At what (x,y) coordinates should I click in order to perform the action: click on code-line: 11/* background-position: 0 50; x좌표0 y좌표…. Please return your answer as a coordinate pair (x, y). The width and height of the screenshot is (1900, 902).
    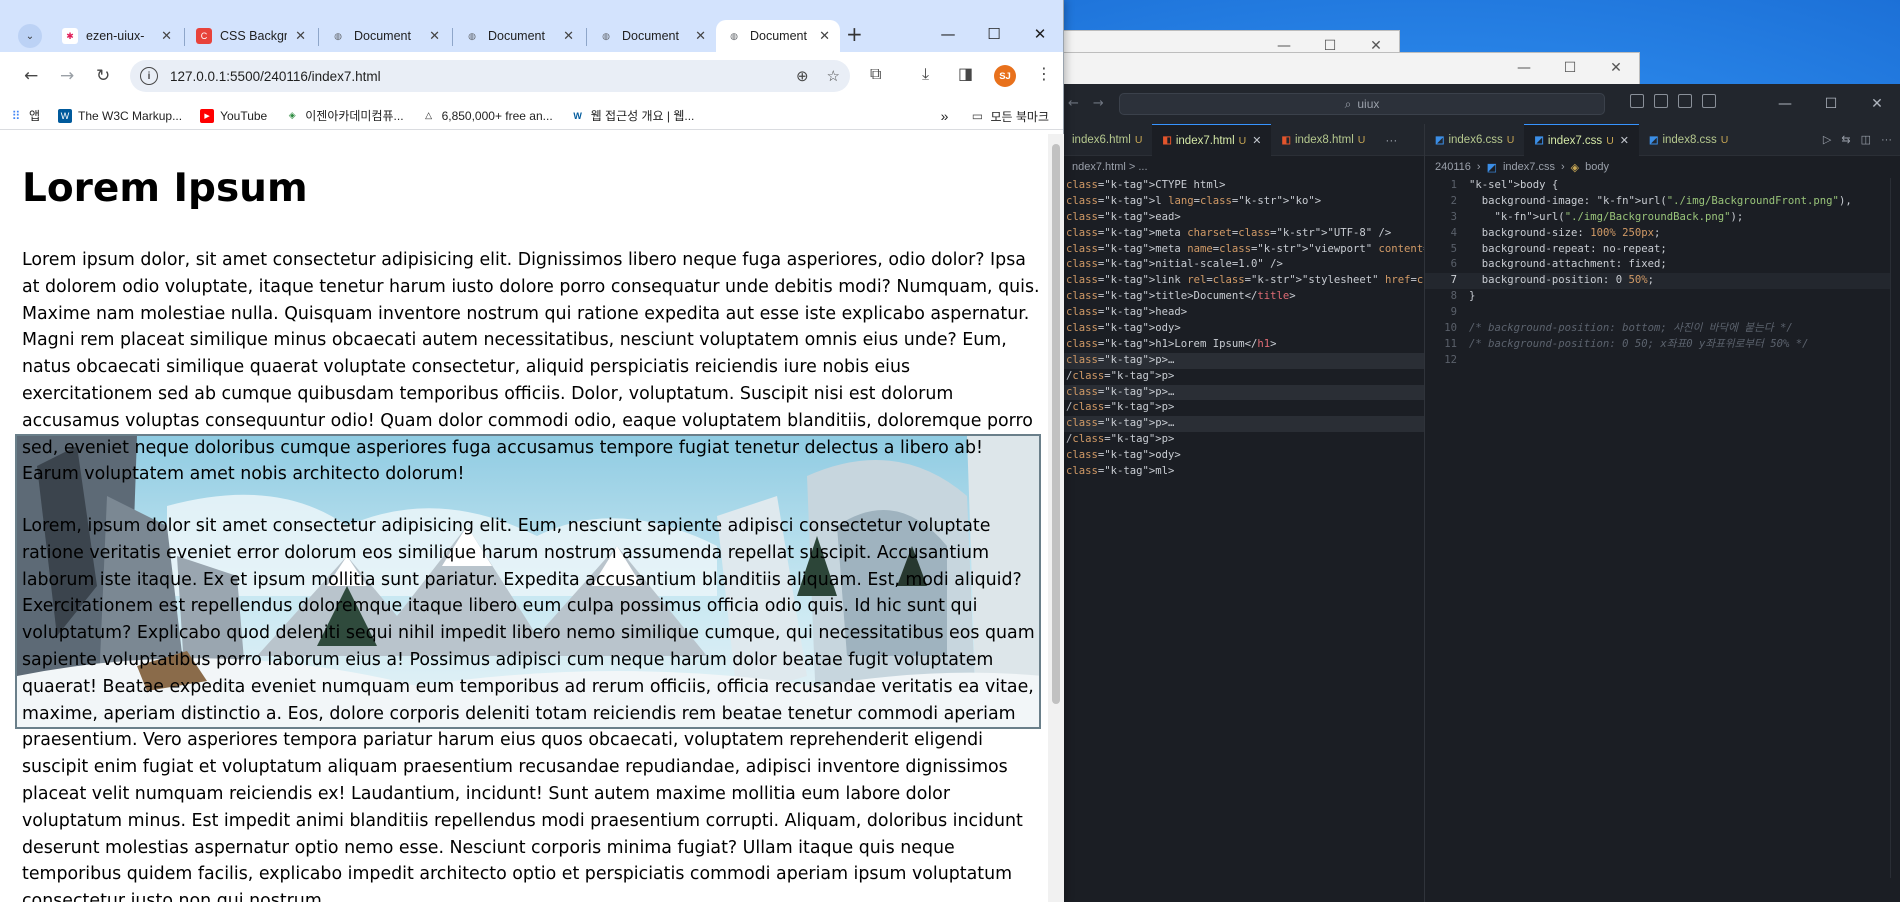
    Looking at the image, I should click on (1662, 345).